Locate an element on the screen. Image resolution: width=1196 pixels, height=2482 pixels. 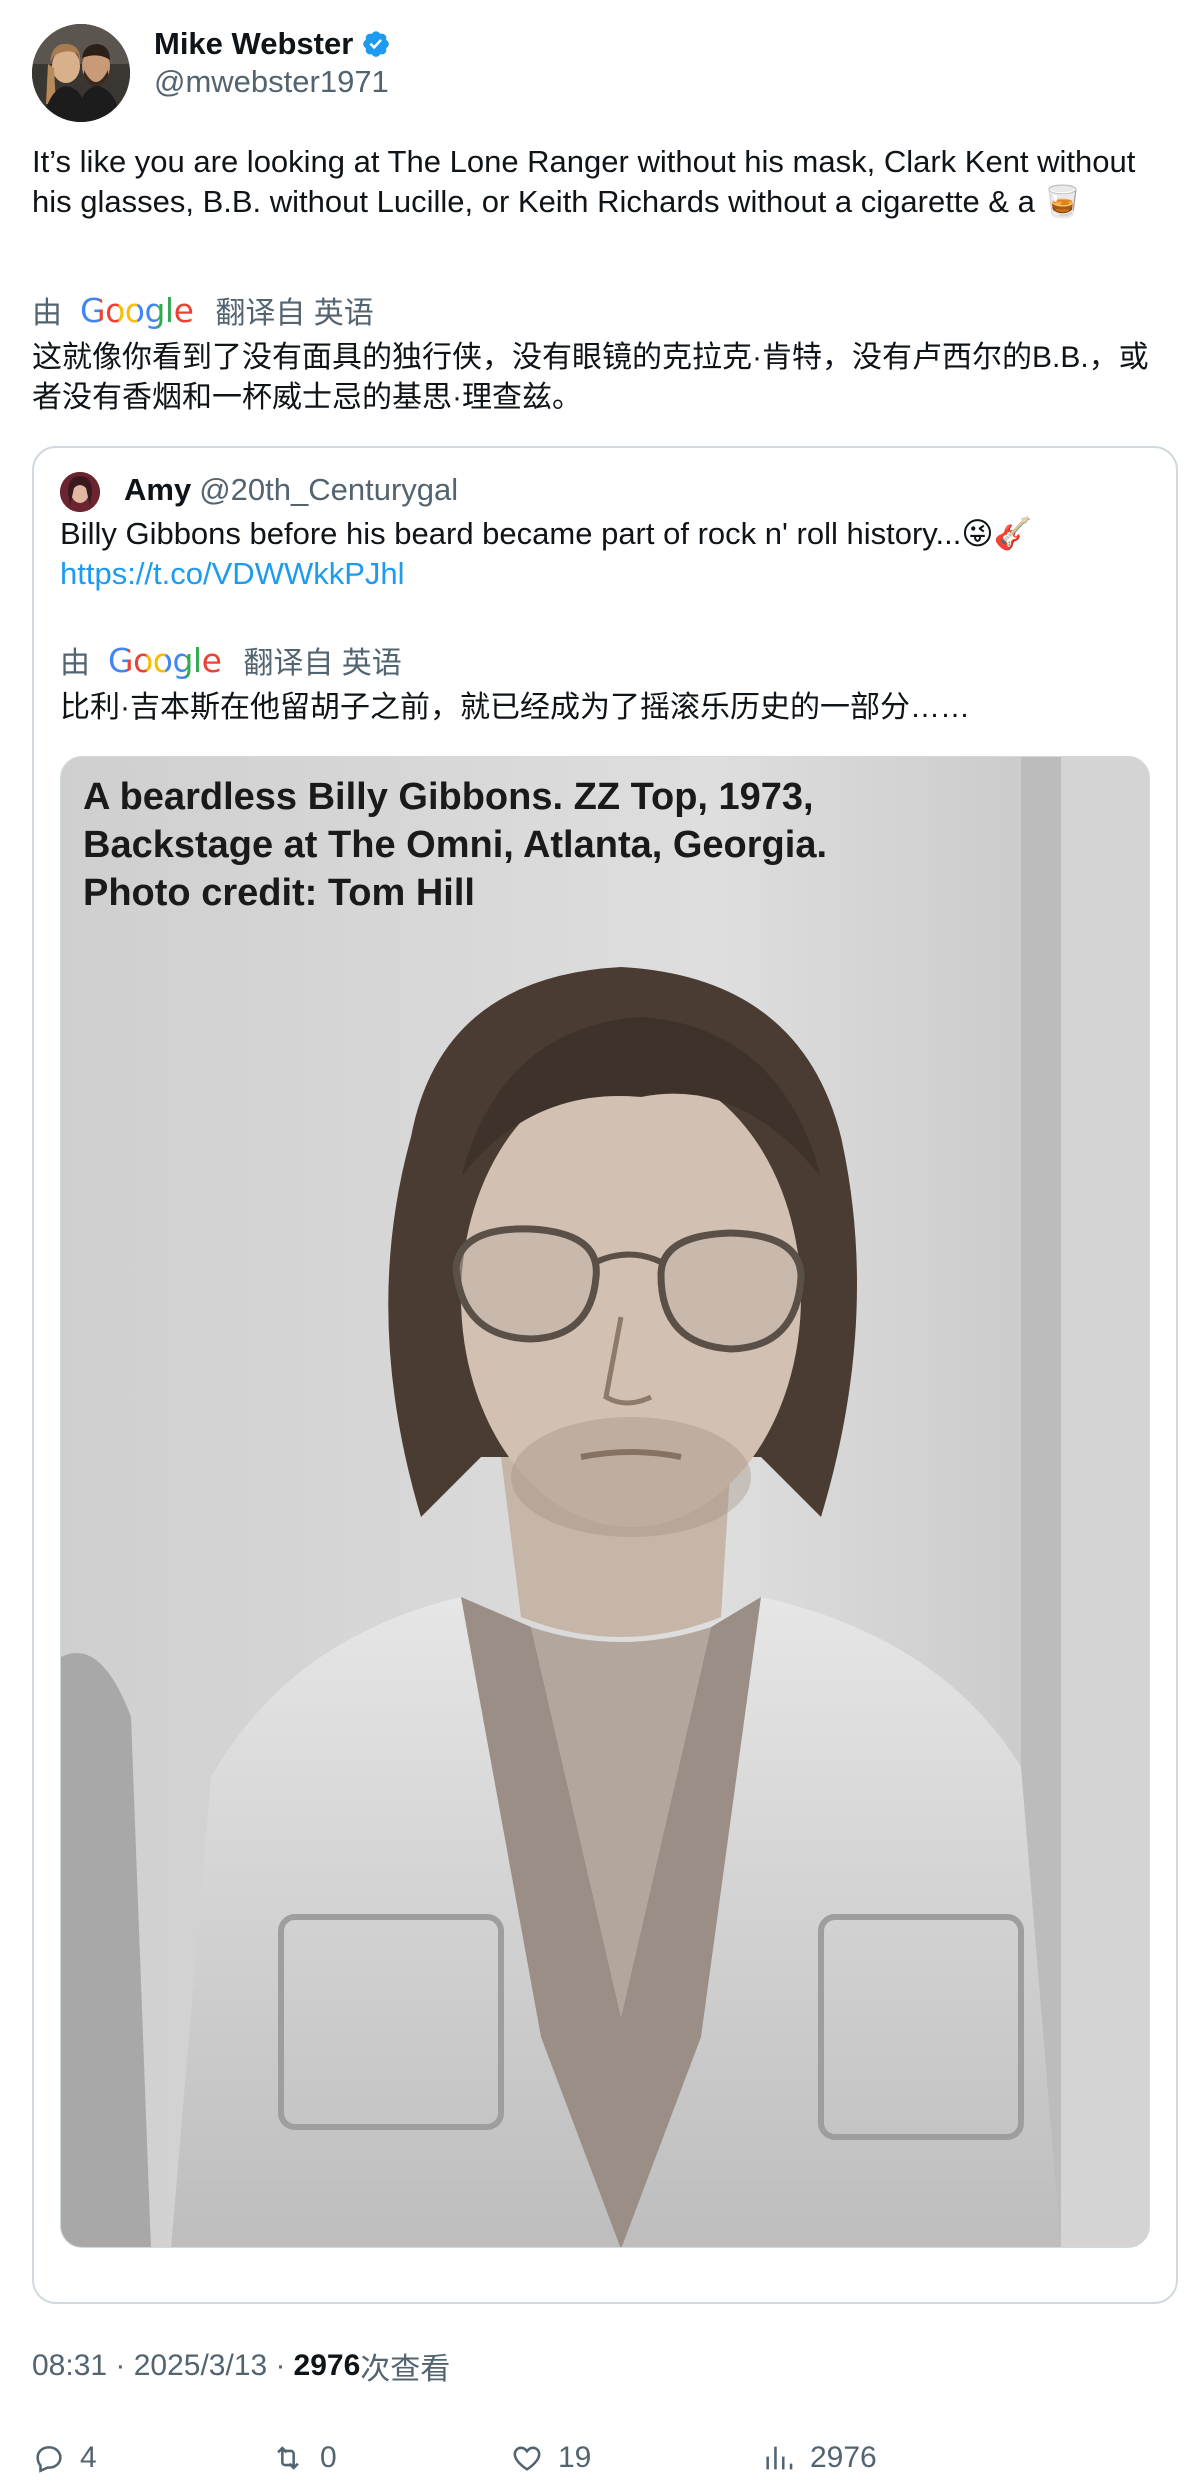
quoted-translation-suffix: 翻译自 英语 is located at coordinates (322, 663).